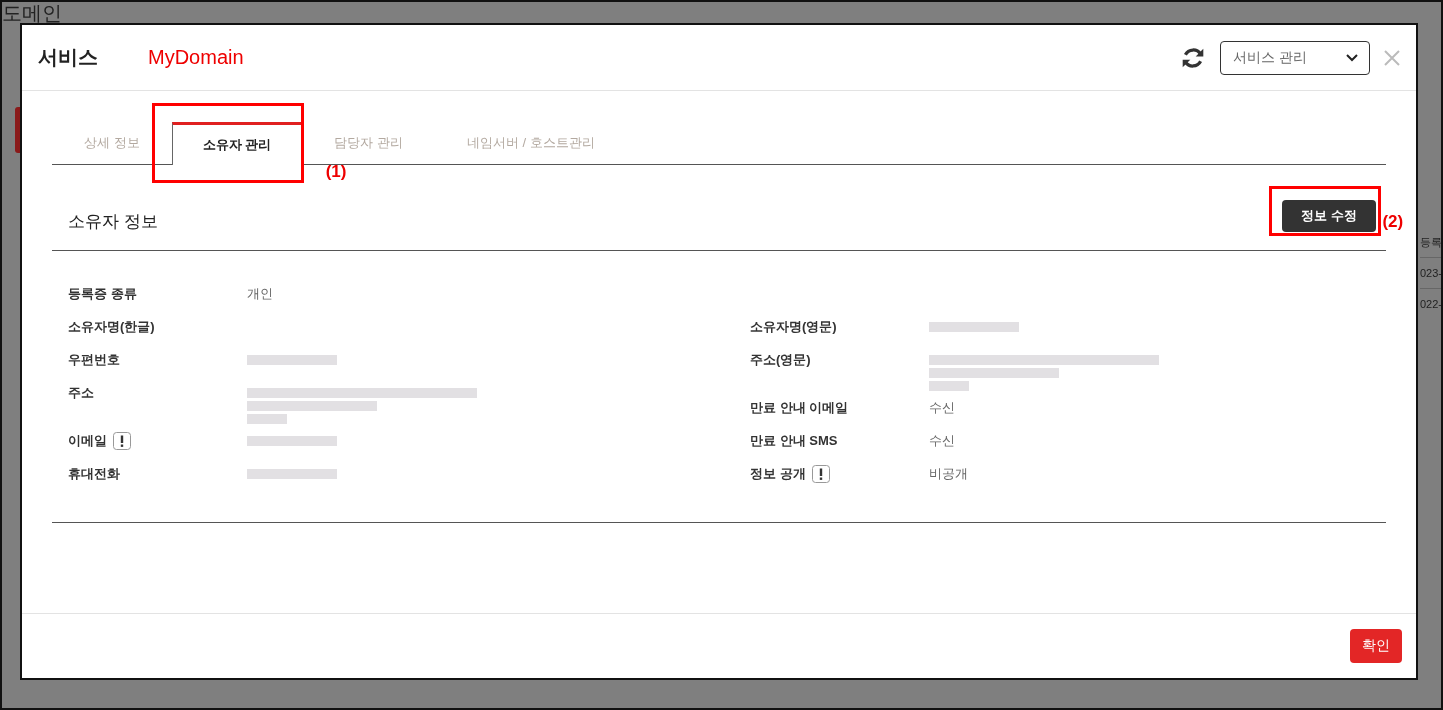 The image size is (1443, 710). Describe the element at coordinates (780, 360) in the screenshot. I see `field-label: 주소(영문)` at that location.